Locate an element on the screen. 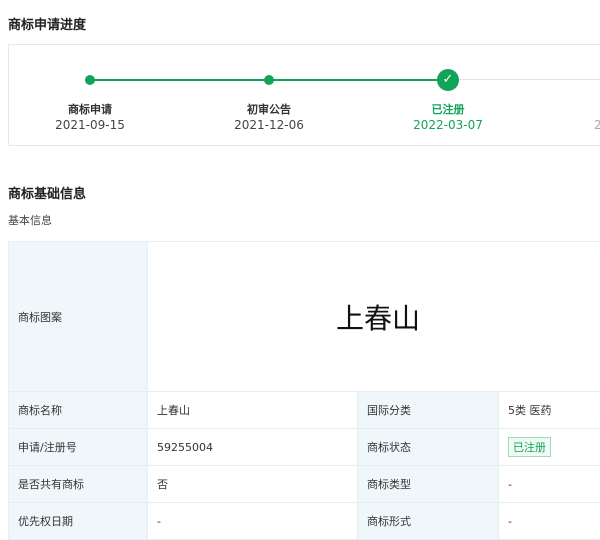 This screenshot has height=540, width=600. table-row: 优先权日期 - 商标形式 - is located at coordinates (304, 521).